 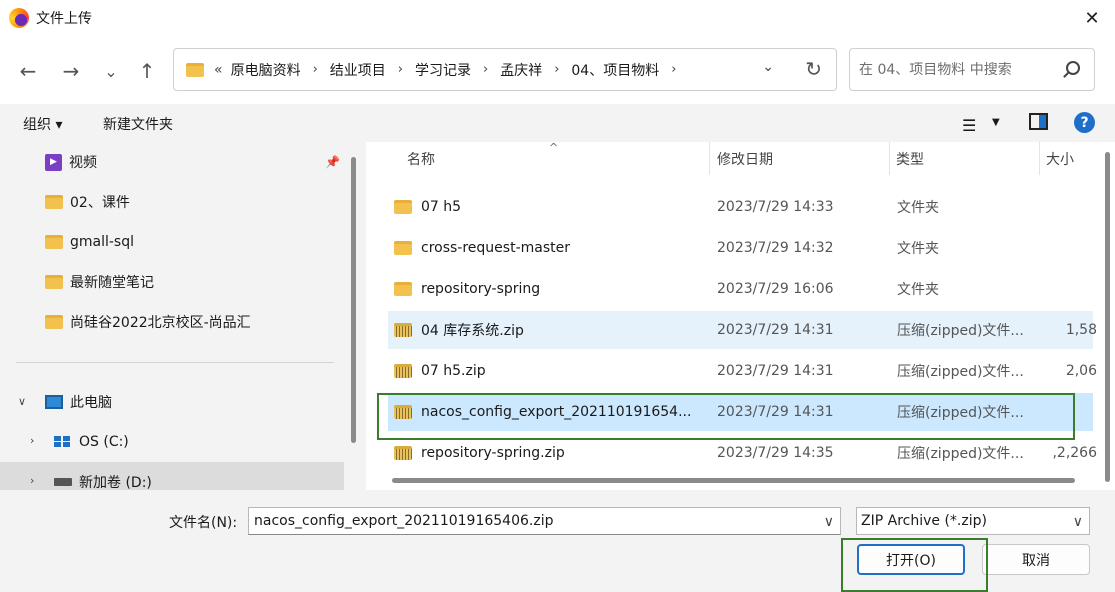 What do you see at coordinates (521, 70) in the screenshot?
I see `breadcrumb-item: 孟庆祥` at bounding box center [521, 70].